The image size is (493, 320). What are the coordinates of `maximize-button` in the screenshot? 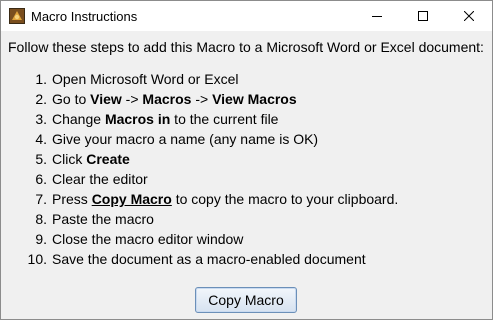 It's located at (423, 16).